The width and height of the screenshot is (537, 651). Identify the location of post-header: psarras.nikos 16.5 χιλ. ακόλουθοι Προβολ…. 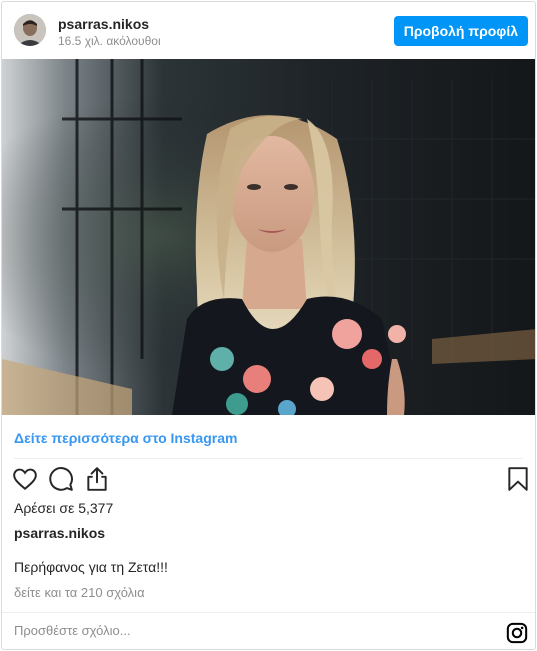
(268, 30).